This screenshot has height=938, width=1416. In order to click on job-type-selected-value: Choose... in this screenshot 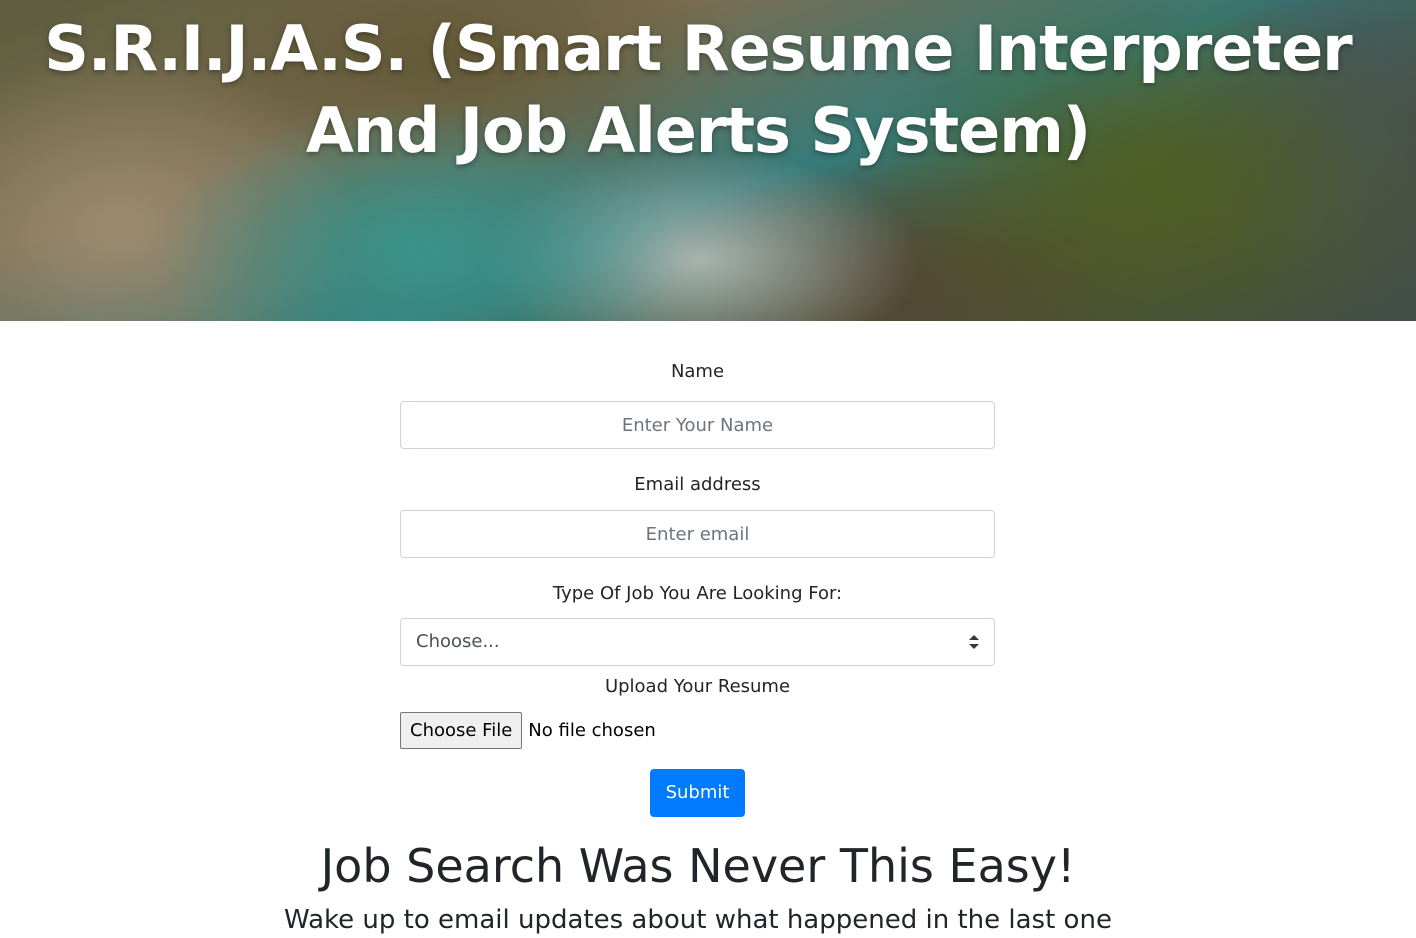, I will do `click(458, 641)`.